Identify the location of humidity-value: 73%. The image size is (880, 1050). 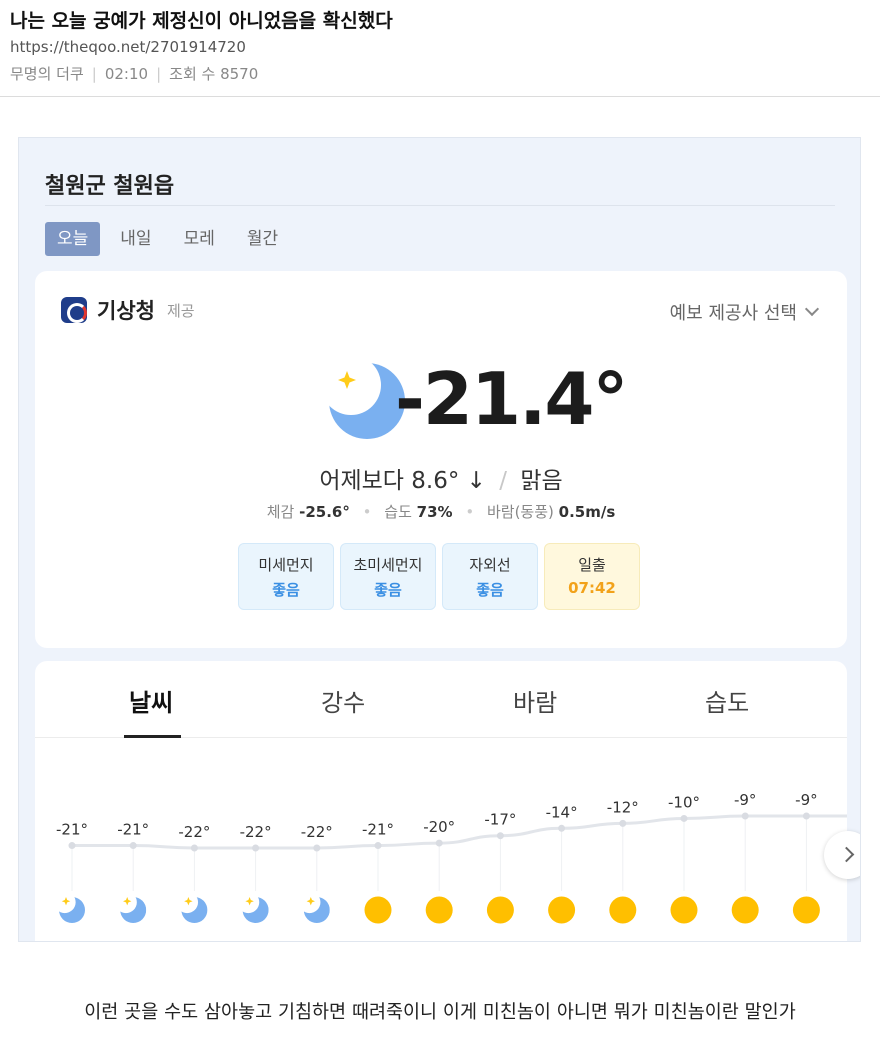
(434, 512).